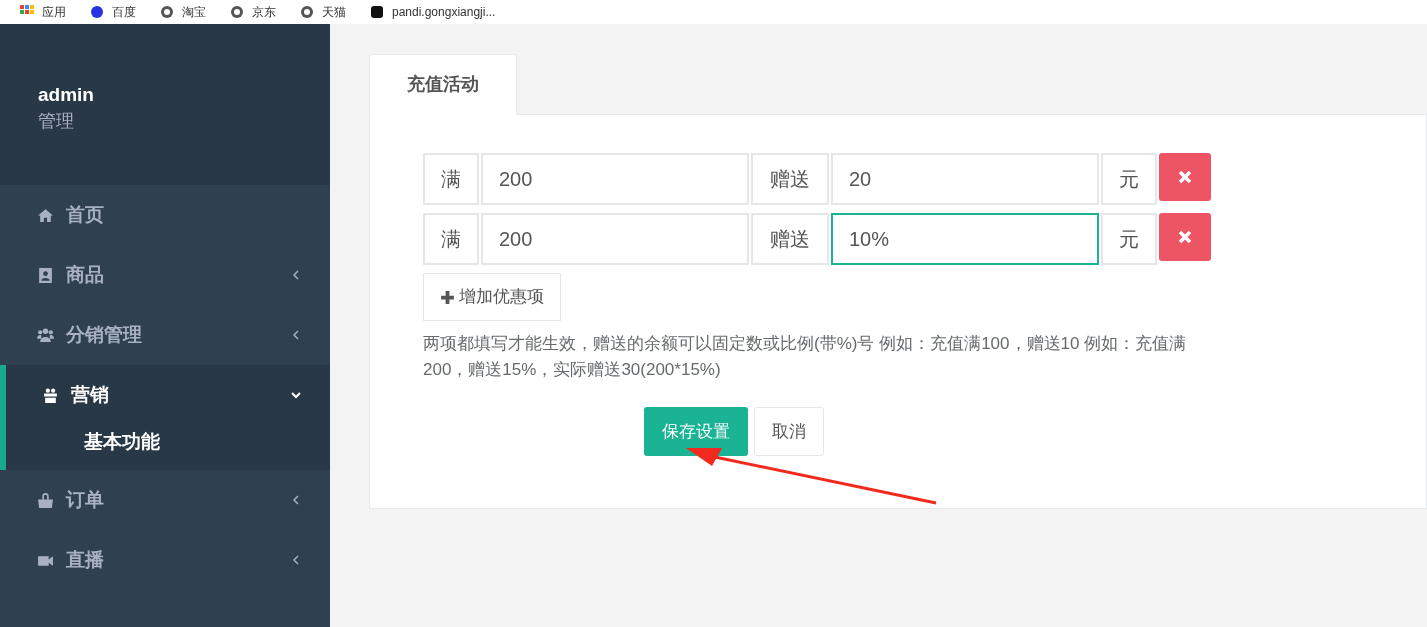 This screenshot has width=1427, height=627. Describe the element at coordinates (45, 500) in the screenshot. I see `bag-icon` at that location.